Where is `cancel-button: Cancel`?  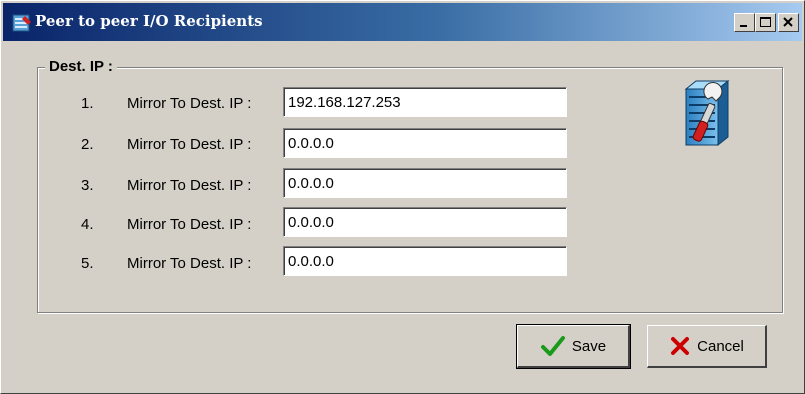
cancel-button: Cancel is located at coordinates (707, 346).